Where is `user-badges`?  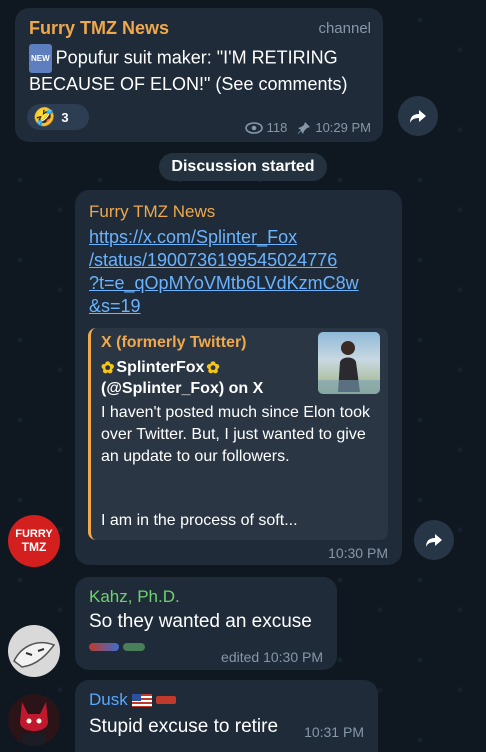 user-badges is located at coordinates (117, 647).